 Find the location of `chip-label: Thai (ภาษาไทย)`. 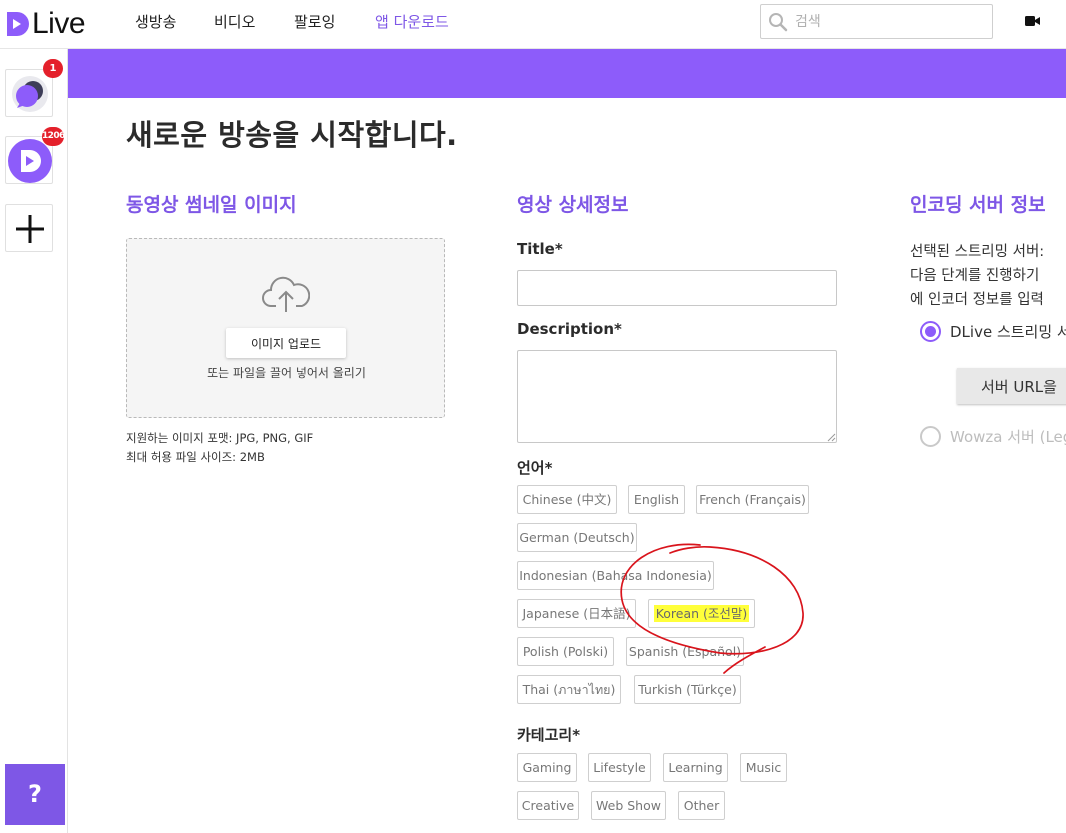

chip-label: Thai (ภาษาไทย) is located at coordinates (569, 689).